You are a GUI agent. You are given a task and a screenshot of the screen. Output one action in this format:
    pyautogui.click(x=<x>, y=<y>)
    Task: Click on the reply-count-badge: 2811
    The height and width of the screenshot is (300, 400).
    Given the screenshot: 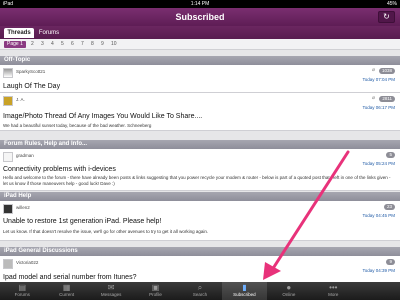 What is the action you would take?
    pyautogui.click(x=387, y=99)
    